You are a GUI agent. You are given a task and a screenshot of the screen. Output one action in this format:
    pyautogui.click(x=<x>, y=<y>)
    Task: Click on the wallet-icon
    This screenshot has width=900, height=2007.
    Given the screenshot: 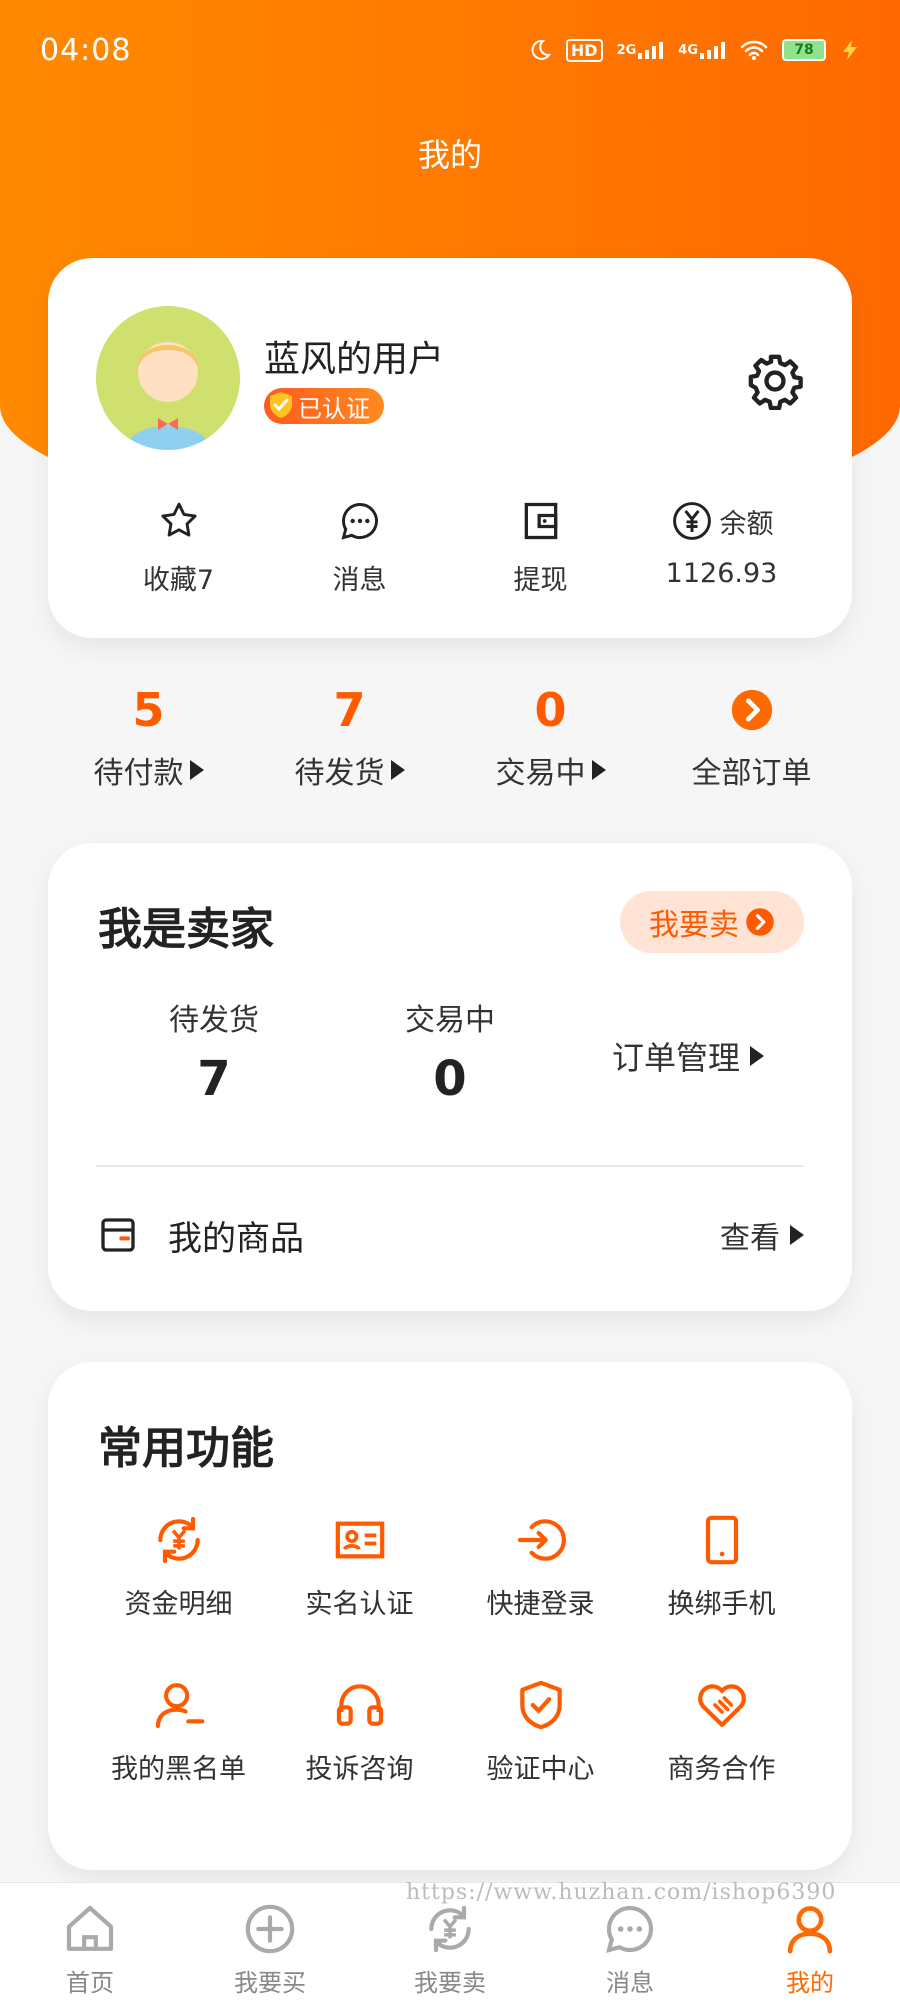 What is the action you would take?
    pyautogui.click(x=540, y=521)
    